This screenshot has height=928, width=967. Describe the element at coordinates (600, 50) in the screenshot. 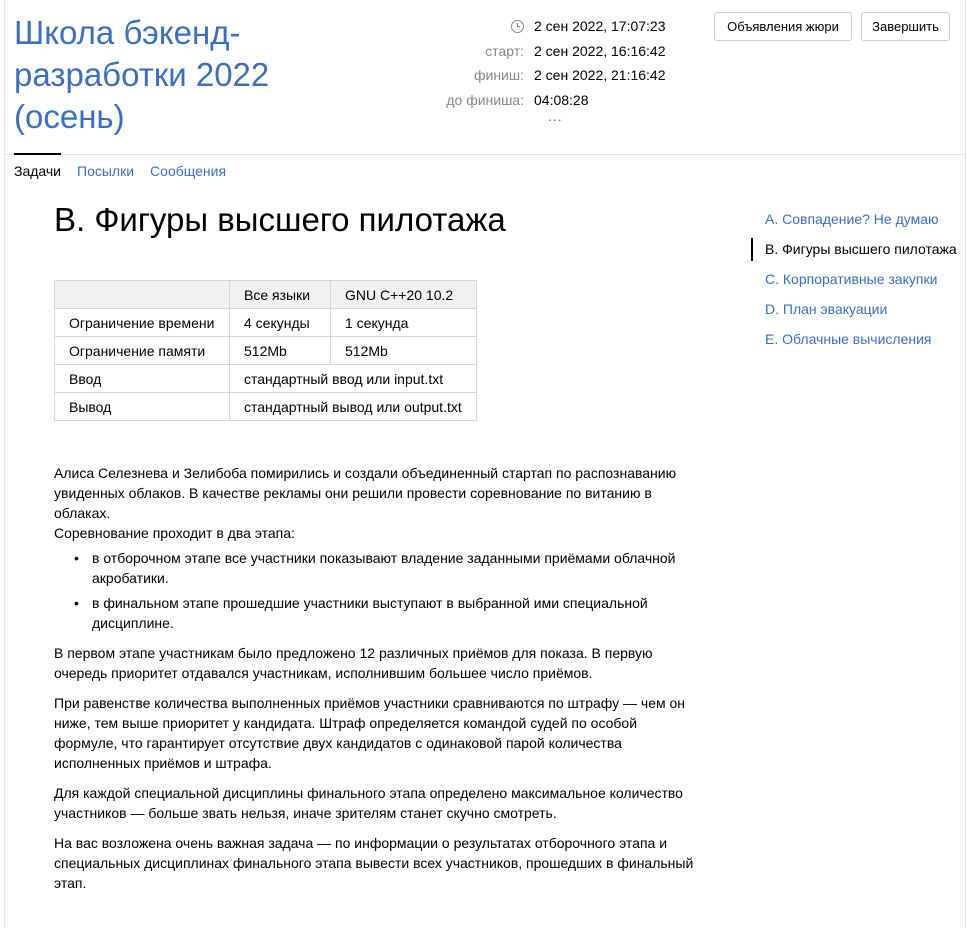

I see `start-time: 2 сен 2022, 16:16:42` at that location.